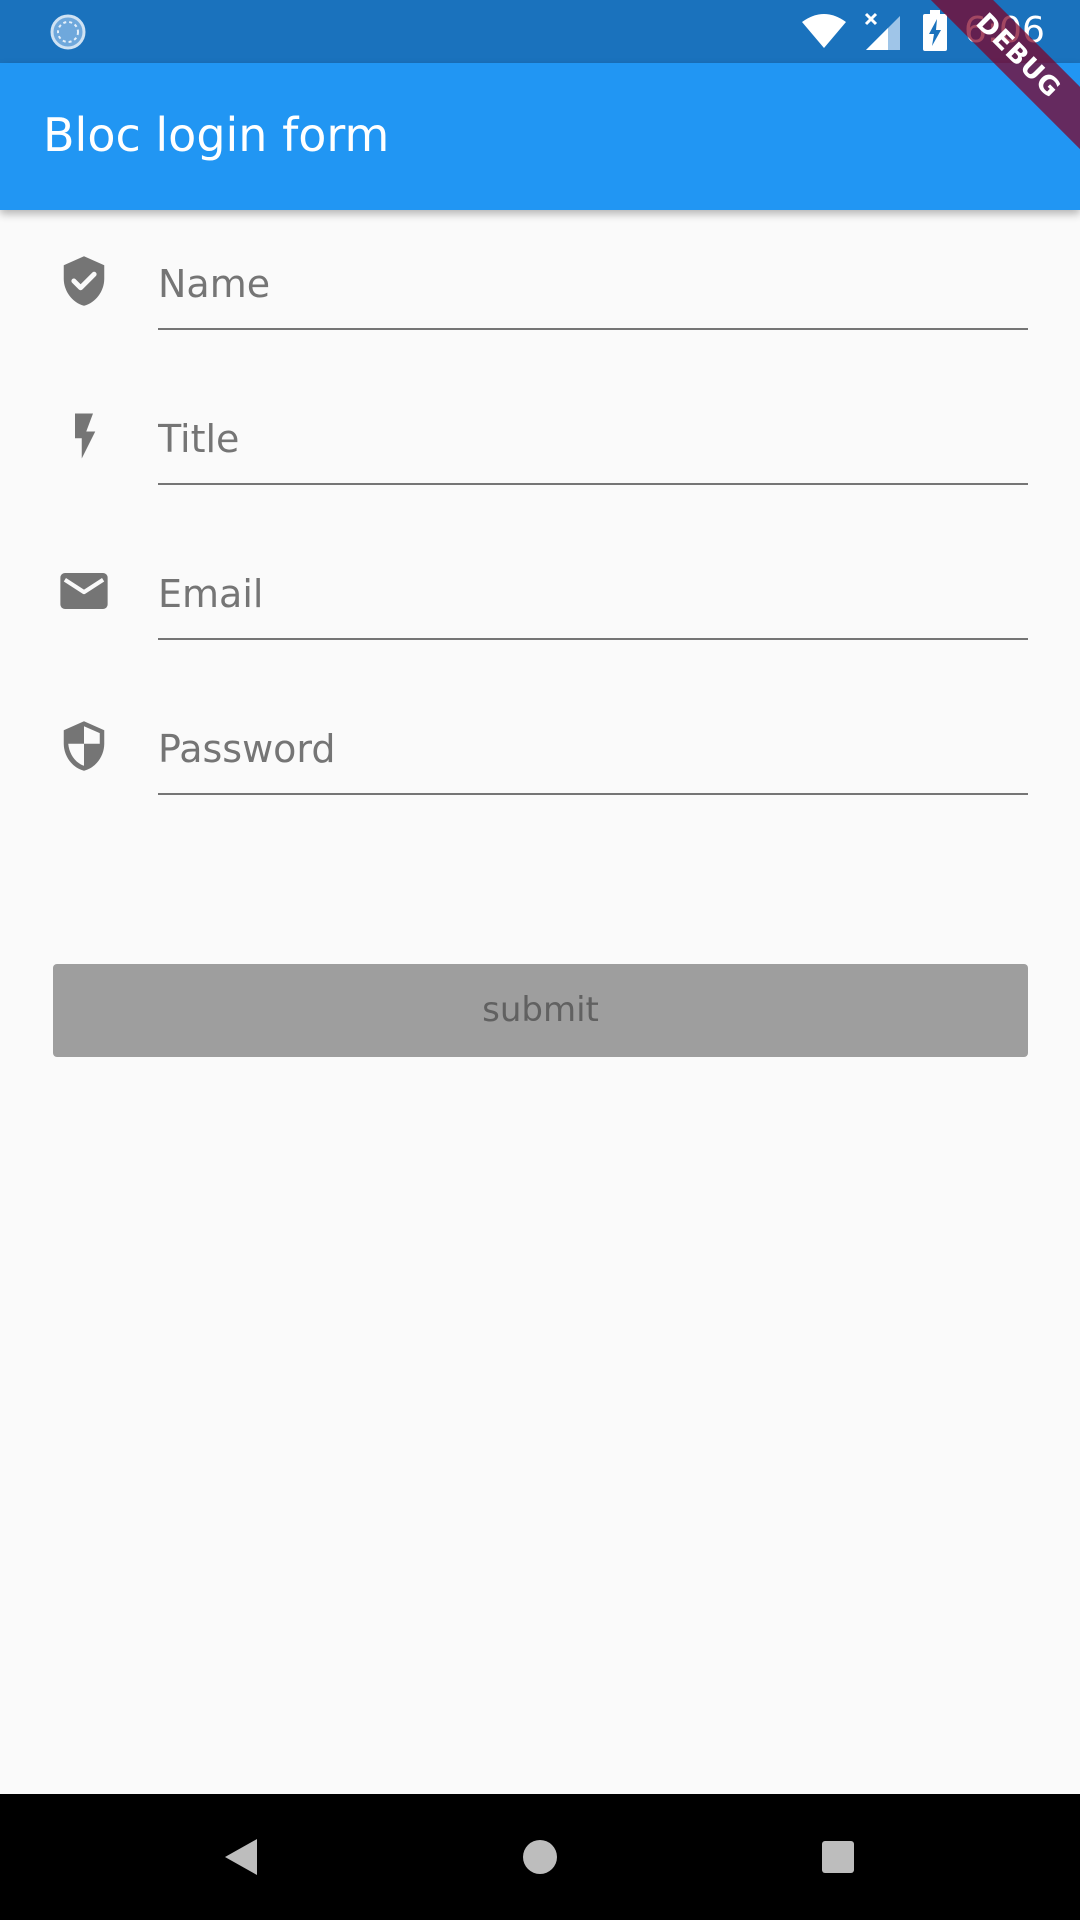 This screenshot has width=1080, height=1920. Describe the element at coordinates (84, 746) in the screenshot. I see `security-shield-icon` at that location.